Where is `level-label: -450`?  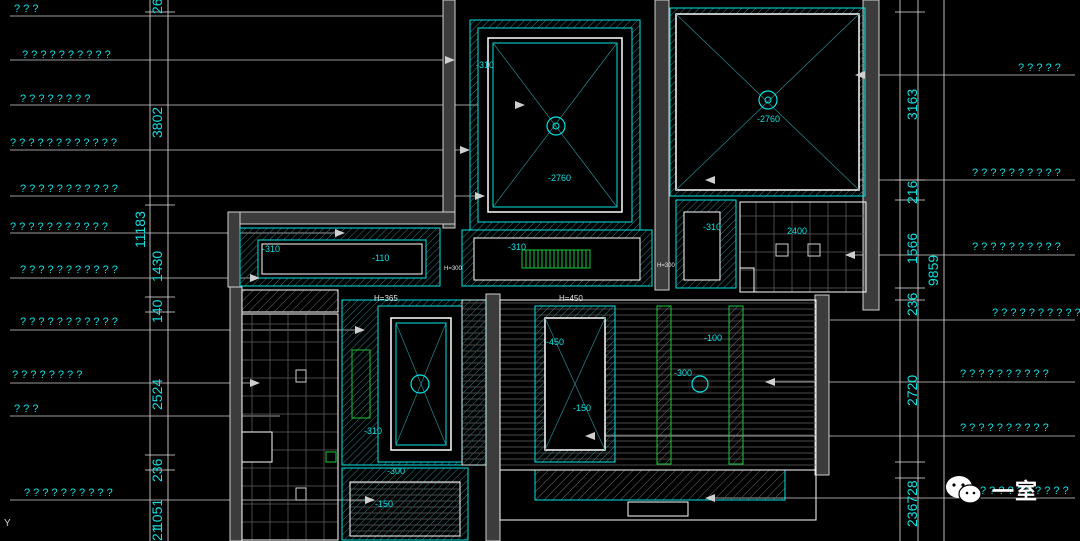 level-label: -450 is located at coordinates (555, 342).